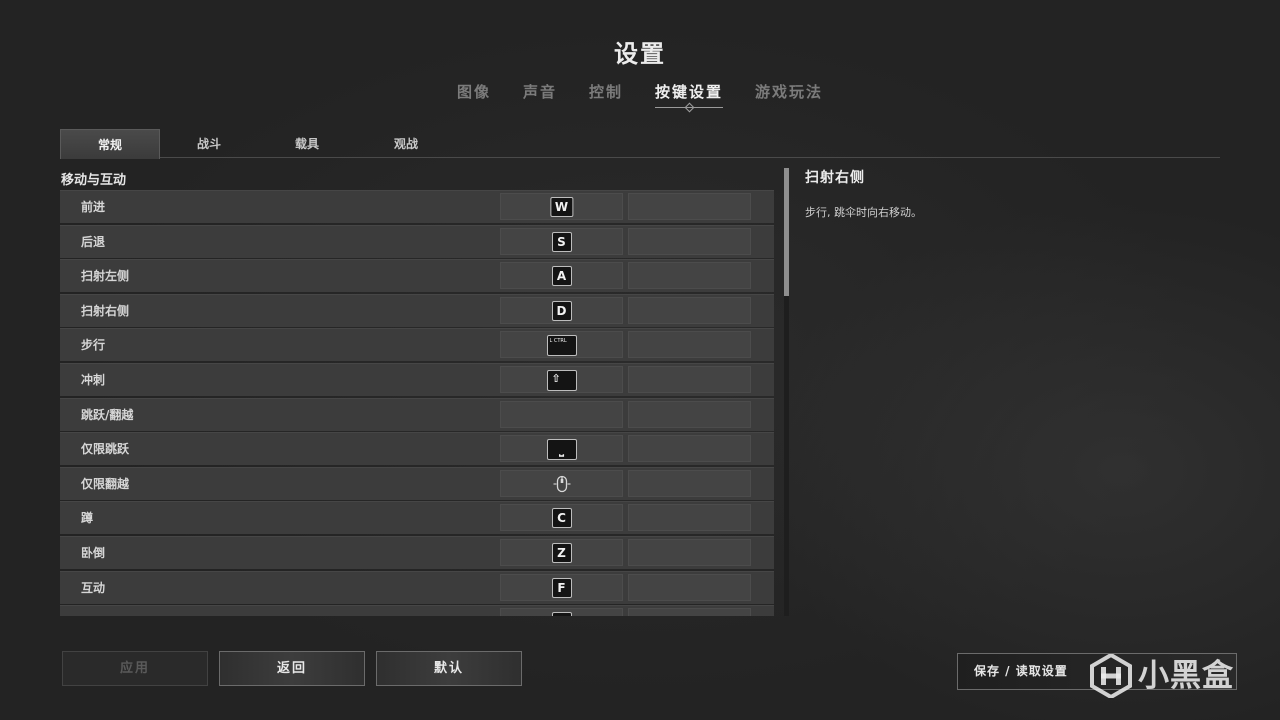  What do you see at coordinates (209, 143) in the screenshot?
I see `subtab-combat: 战斗` at bounding box center [209, 143].